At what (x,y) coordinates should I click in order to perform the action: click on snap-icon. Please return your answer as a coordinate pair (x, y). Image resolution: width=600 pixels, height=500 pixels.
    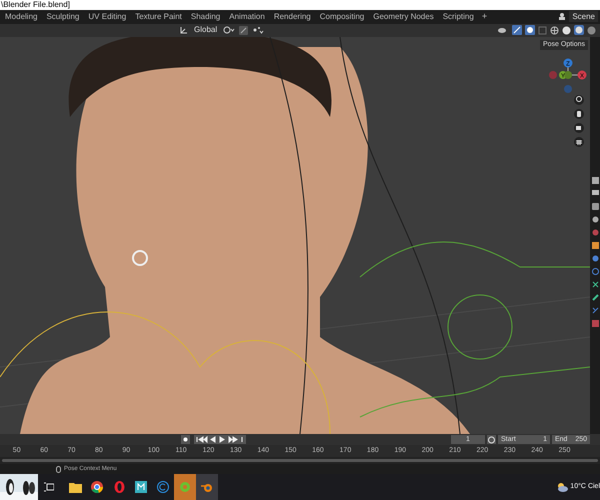
    Looking at the image, I should click on (243, 30).